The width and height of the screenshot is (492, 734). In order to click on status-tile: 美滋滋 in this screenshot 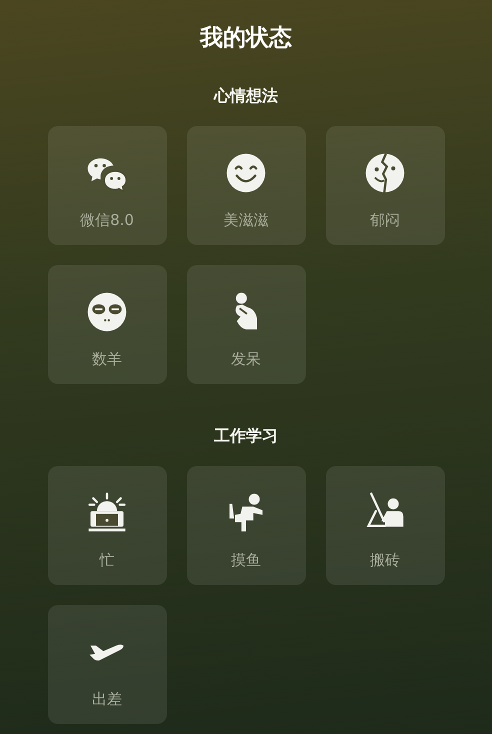, I will do `click(246, 185)`.